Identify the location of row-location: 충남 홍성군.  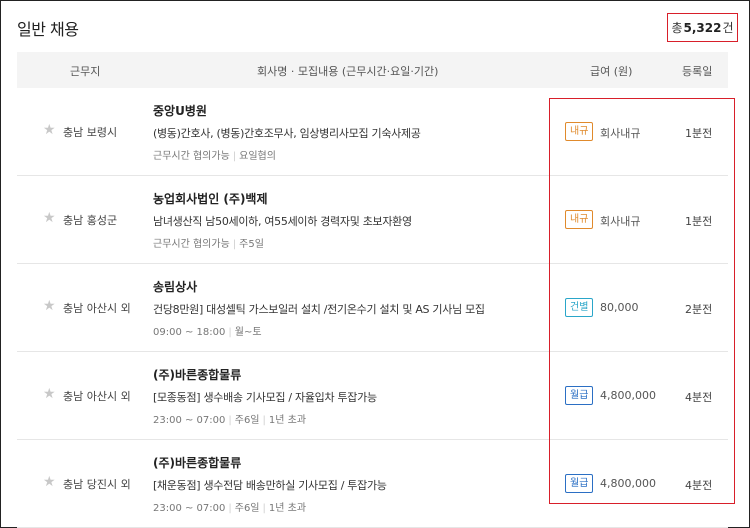
(90, 220).